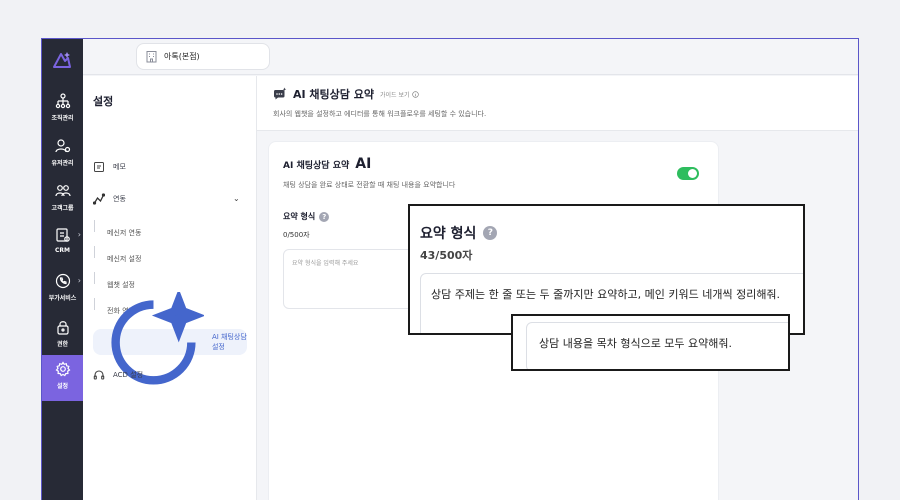 This screenshot has width=900, height=500. I want to click on gear-icon, so click(62, 369).